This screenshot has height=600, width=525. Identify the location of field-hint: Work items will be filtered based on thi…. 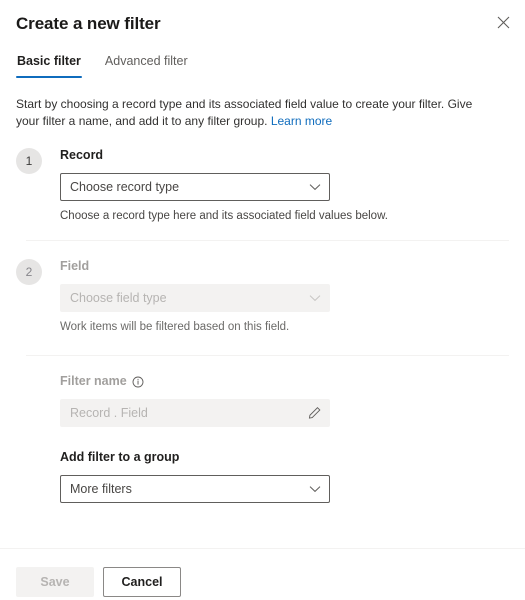
(175, 327).